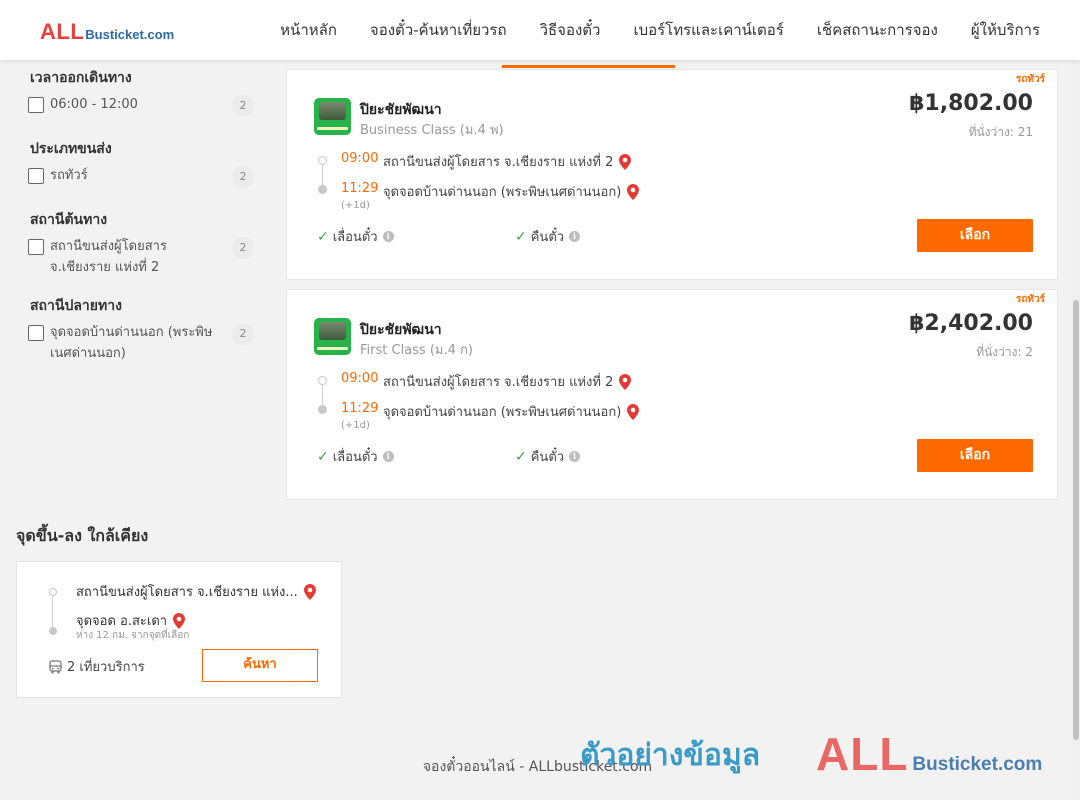  Describe the element at coordinates (82, 535) in the screenshot. I see `nearby-section-title: จุดขึ้น-ลง ใกล้เคียง` at that location.